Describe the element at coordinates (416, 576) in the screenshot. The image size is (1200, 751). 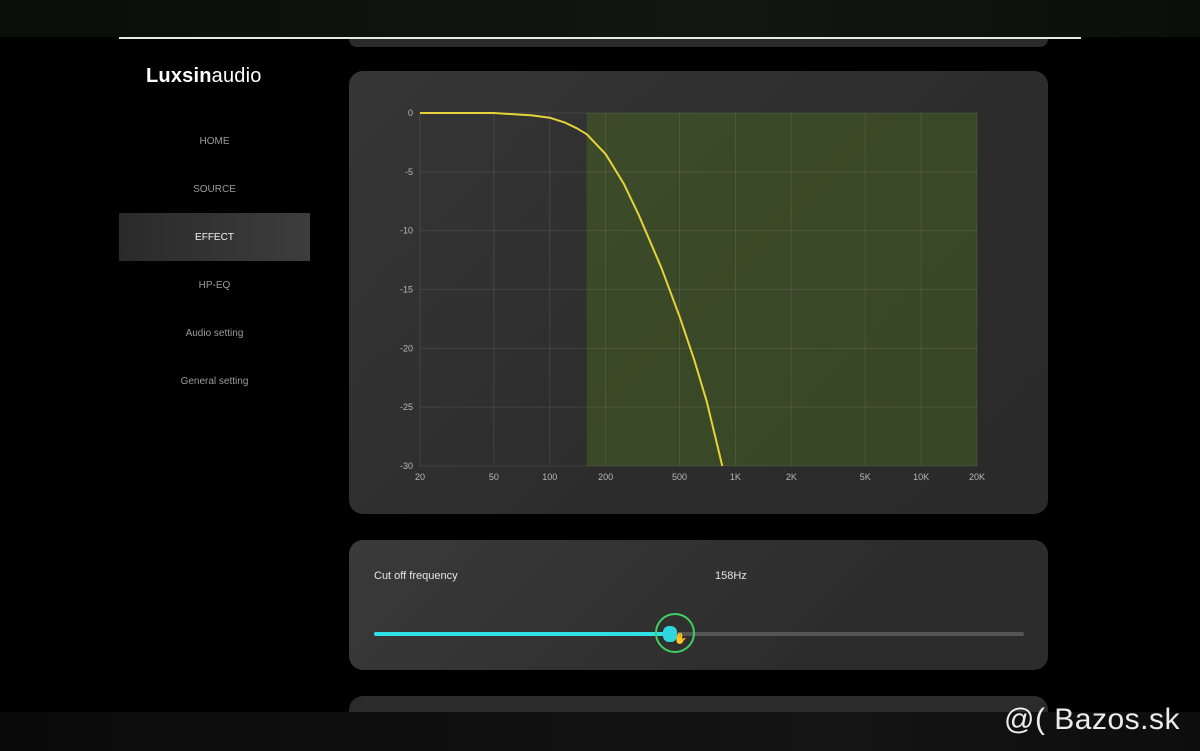
I see `cutoff-label: Cut off frequency` at that location.